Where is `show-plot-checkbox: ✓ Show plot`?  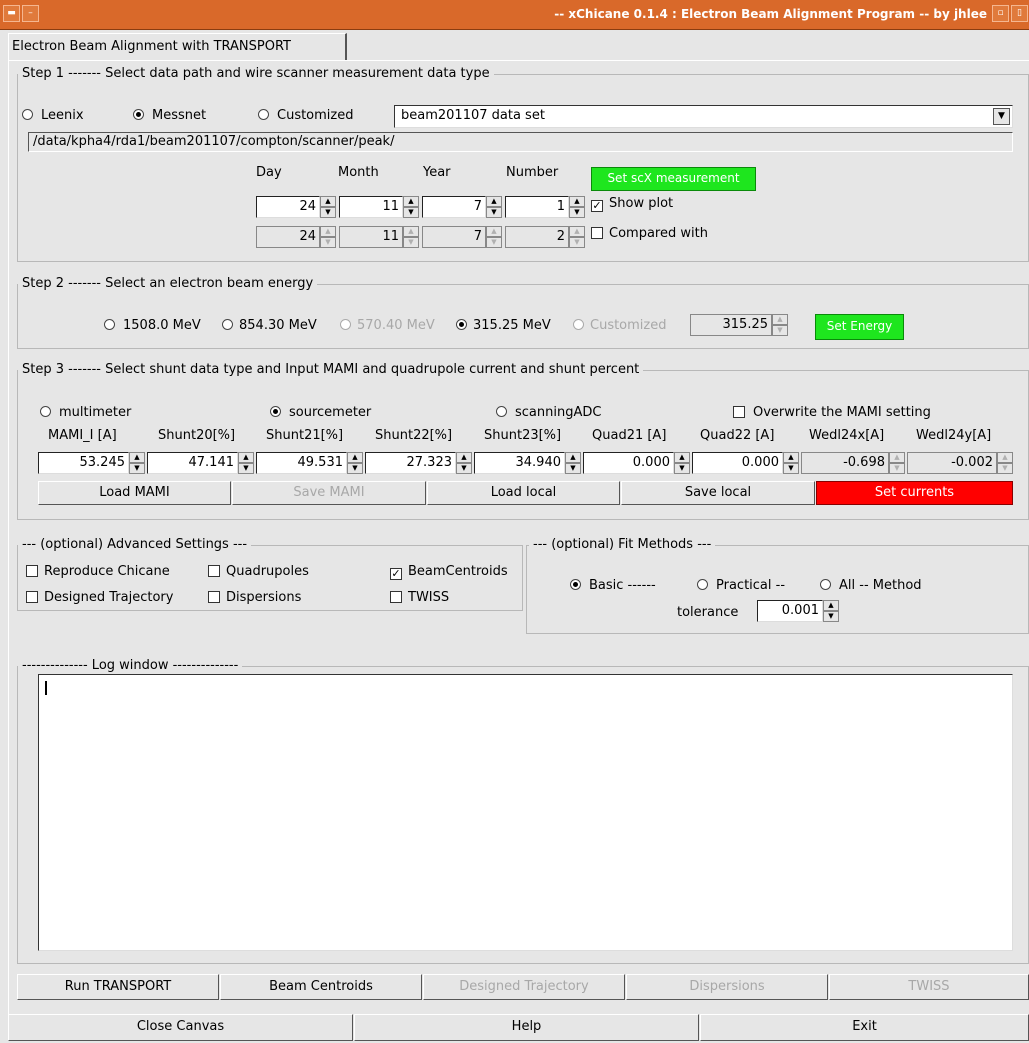
show-plot-checkbox: ✓ Show plot is located at coordinates (632, 204).